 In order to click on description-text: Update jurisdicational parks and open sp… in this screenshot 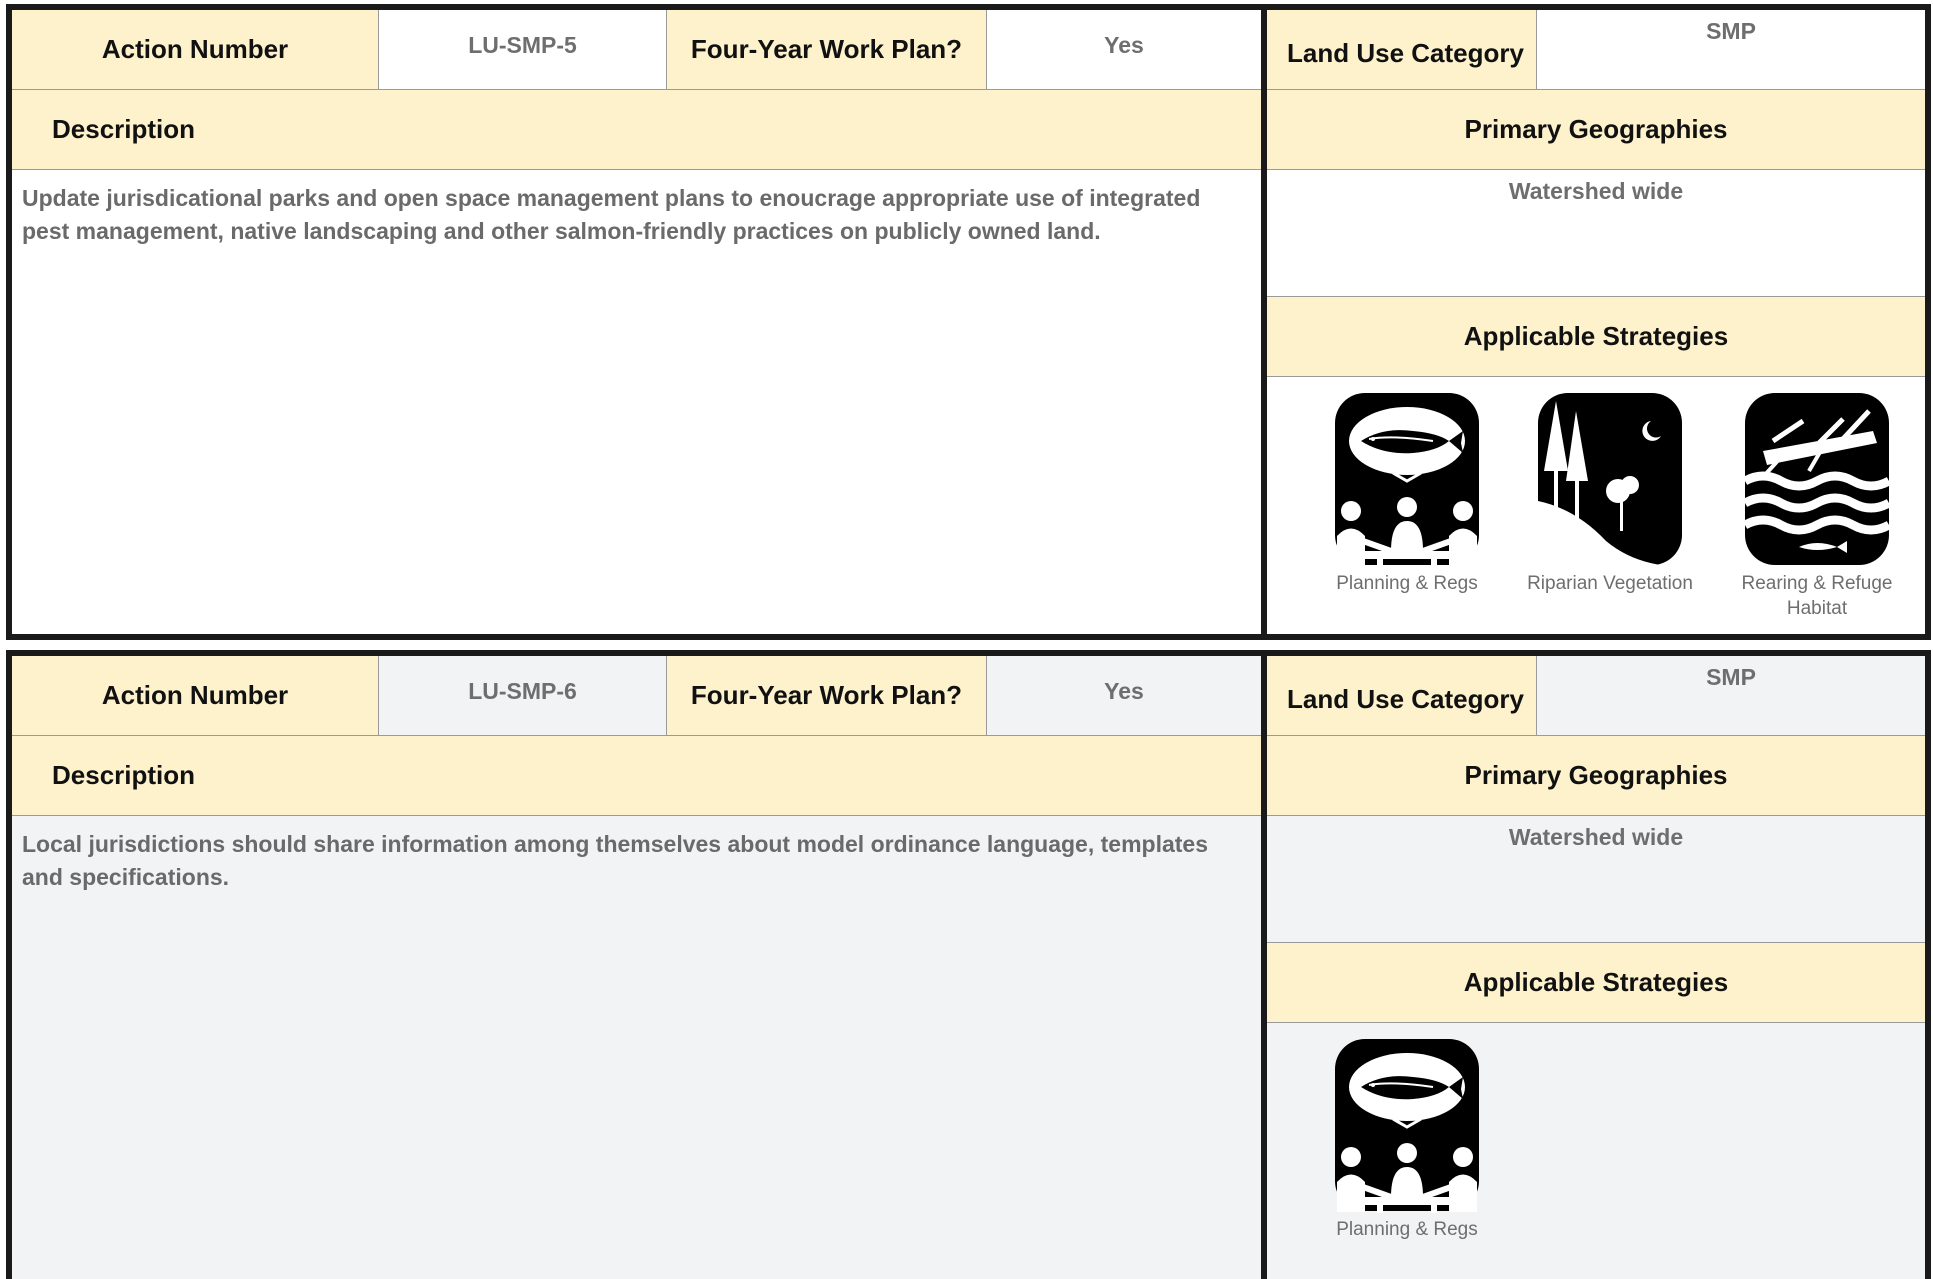, I will do `click(611, 214)`.